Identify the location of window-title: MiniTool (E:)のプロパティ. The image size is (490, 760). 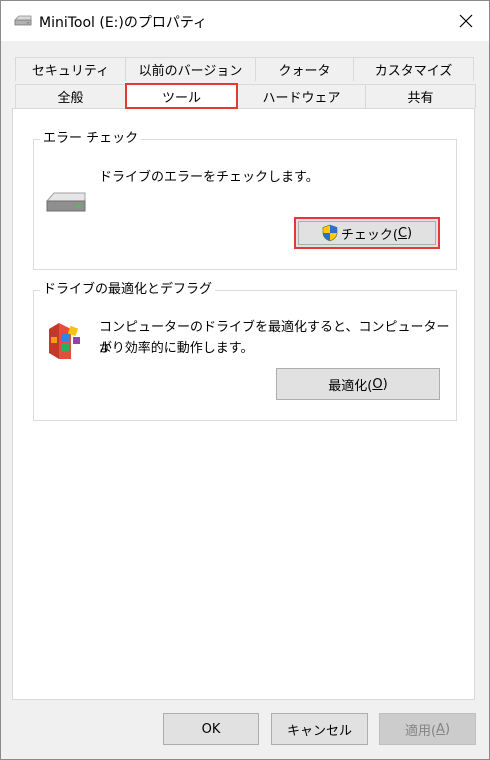
(123, 23).